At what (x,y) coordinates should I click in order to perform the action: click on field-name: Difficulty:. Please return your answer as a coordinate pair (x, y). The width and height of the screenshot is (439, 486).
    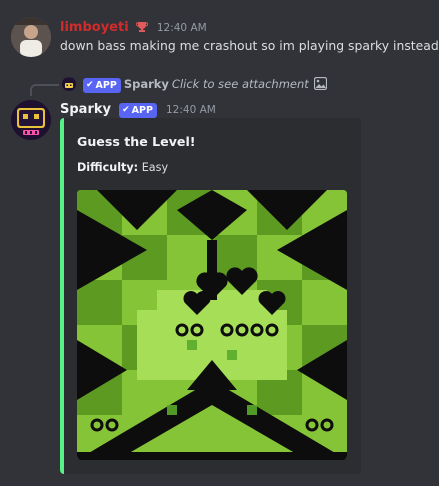
    Looking at the image, I should click on (108, 167).